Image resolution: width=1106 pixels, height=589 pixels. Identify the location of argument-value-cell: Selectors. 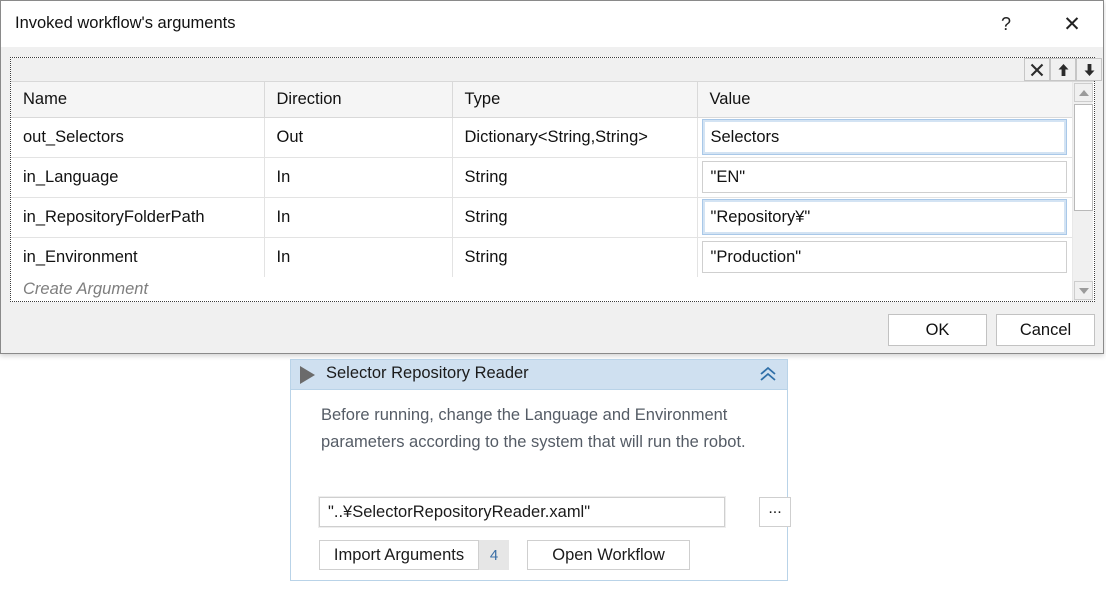
(885, 137).